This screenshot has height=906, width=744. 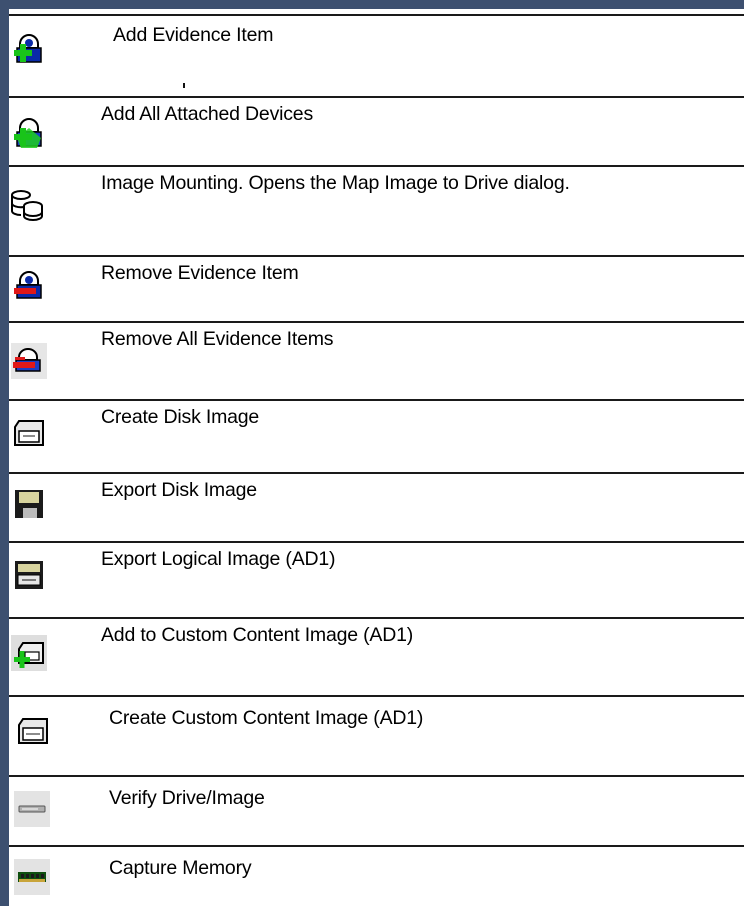 What do you see at coordinates (29, 575) in the screenshot?
I see `export-logical-image-icon` at bounding box center [29, 575].